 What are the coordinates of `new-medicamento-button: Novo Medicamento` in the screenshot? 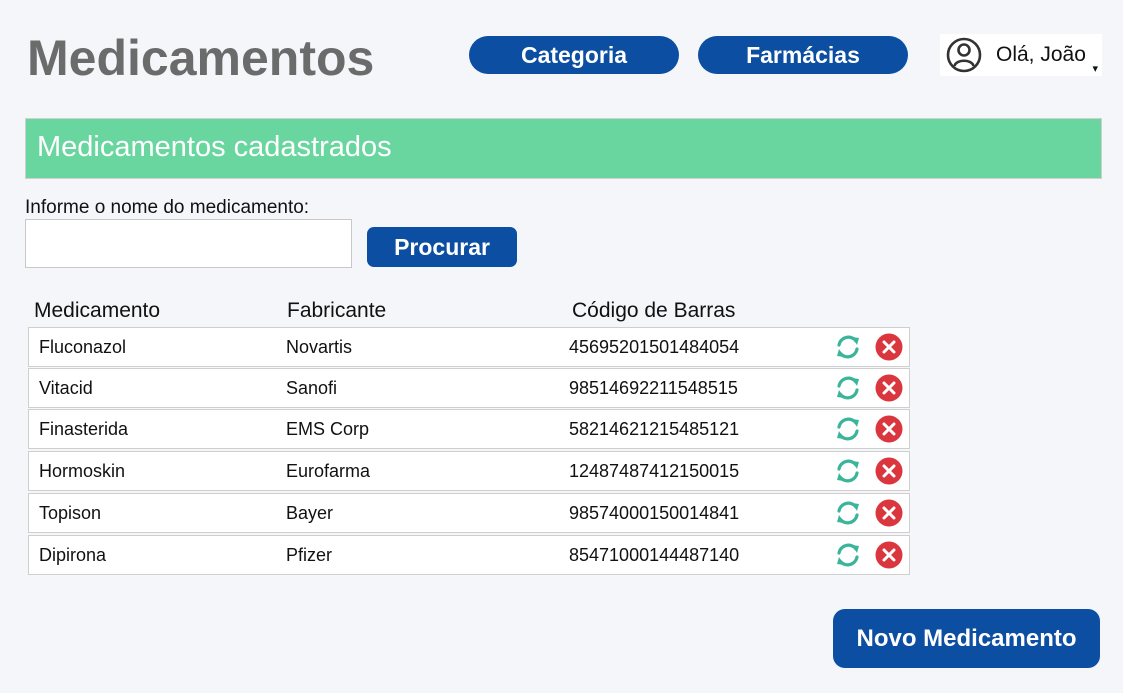 It's located at (966, 638).